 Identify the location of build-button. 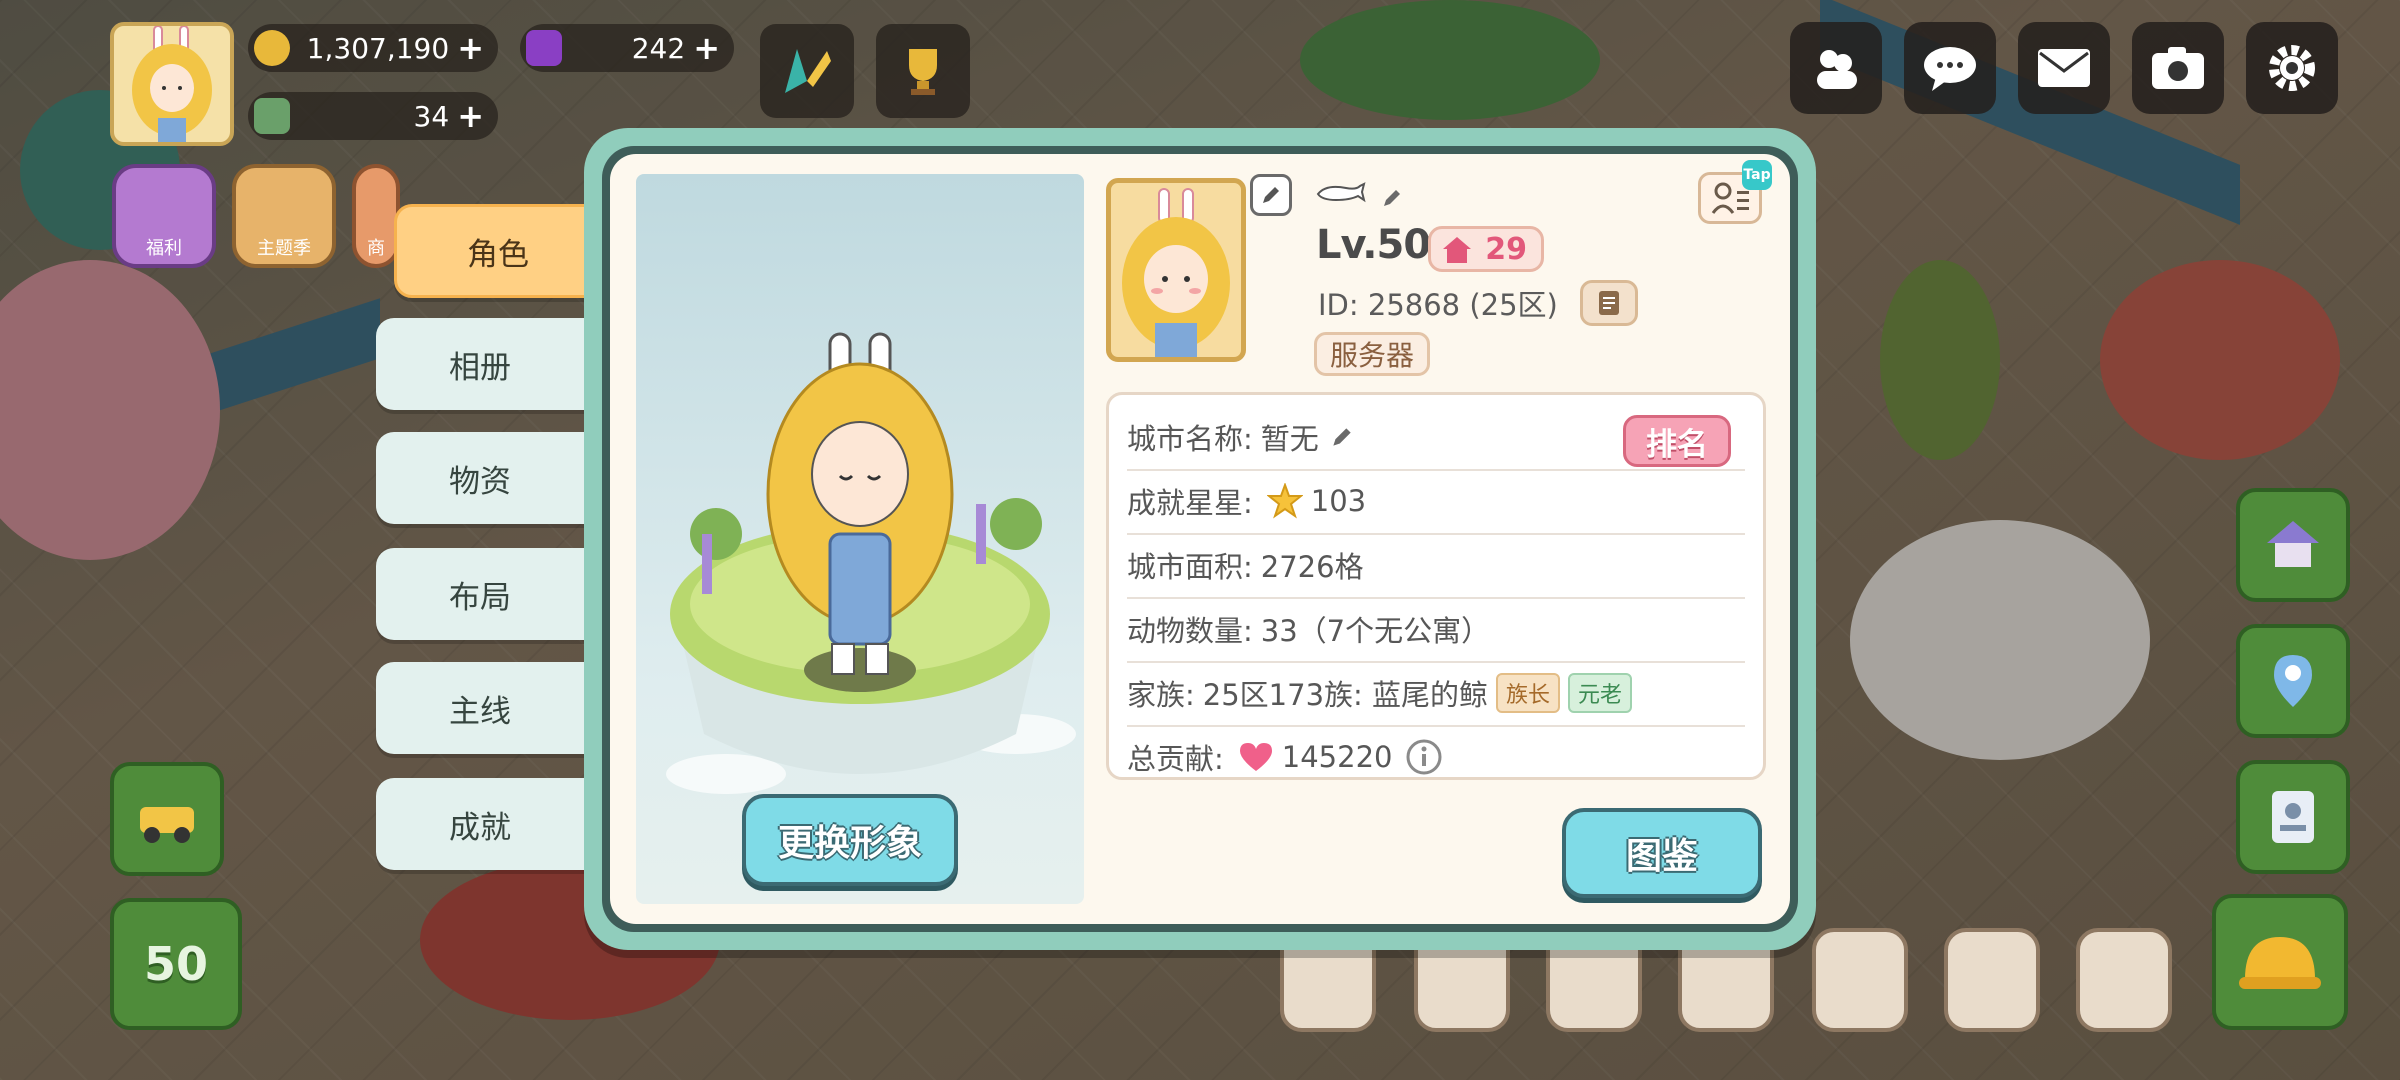
(2280, 962).